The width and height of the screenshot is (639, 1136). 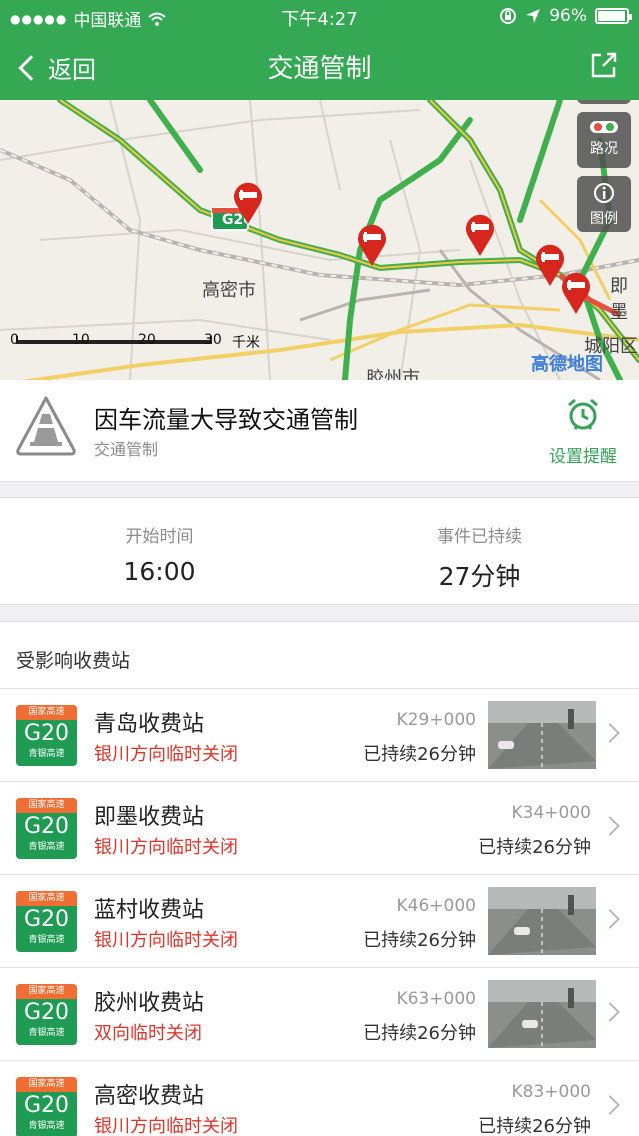 I want to click on event-headline: 因车流量大导致交通管制, so click(x=226, y=420).